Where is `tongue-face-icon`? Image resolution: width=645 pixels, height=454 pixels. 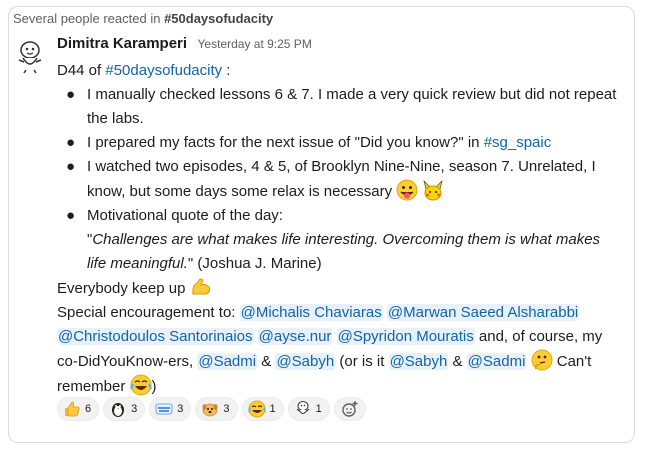
tongue-face-icon is located at coordinates (407, 190).